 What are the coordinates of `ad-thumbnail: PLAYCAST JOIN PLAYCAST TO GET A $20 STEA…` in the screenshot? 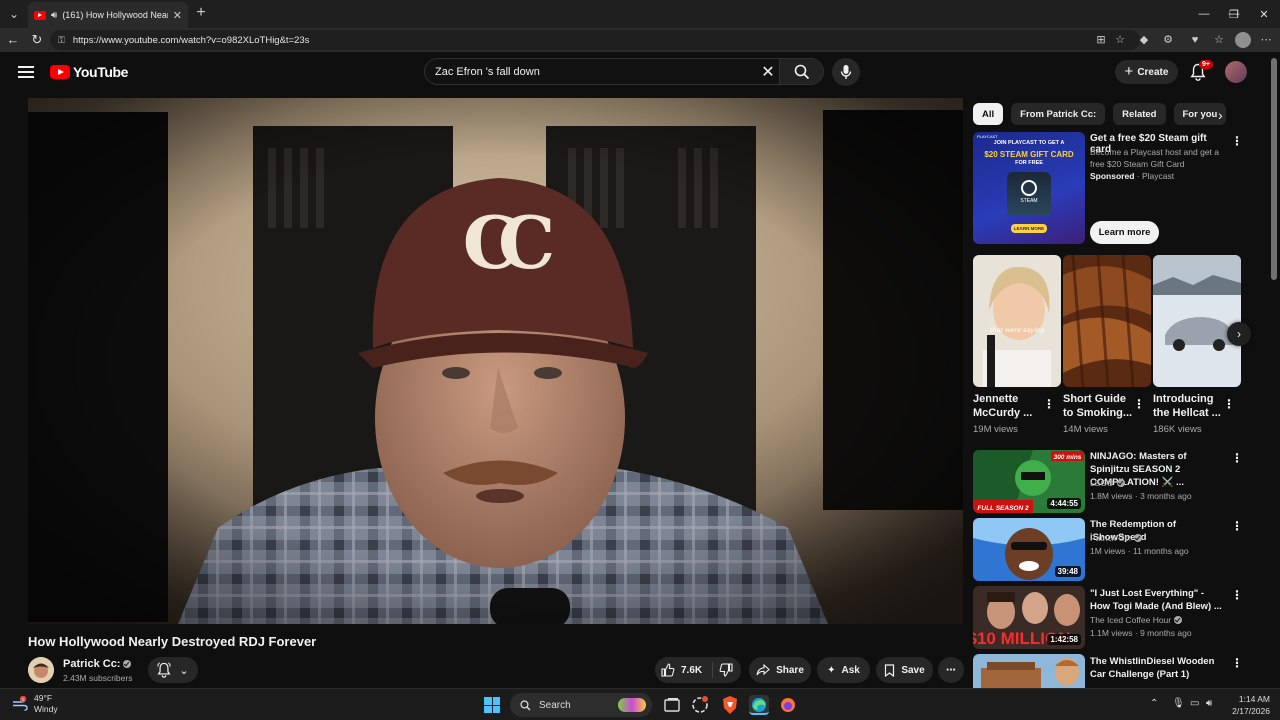 It's located at (1029, 188).